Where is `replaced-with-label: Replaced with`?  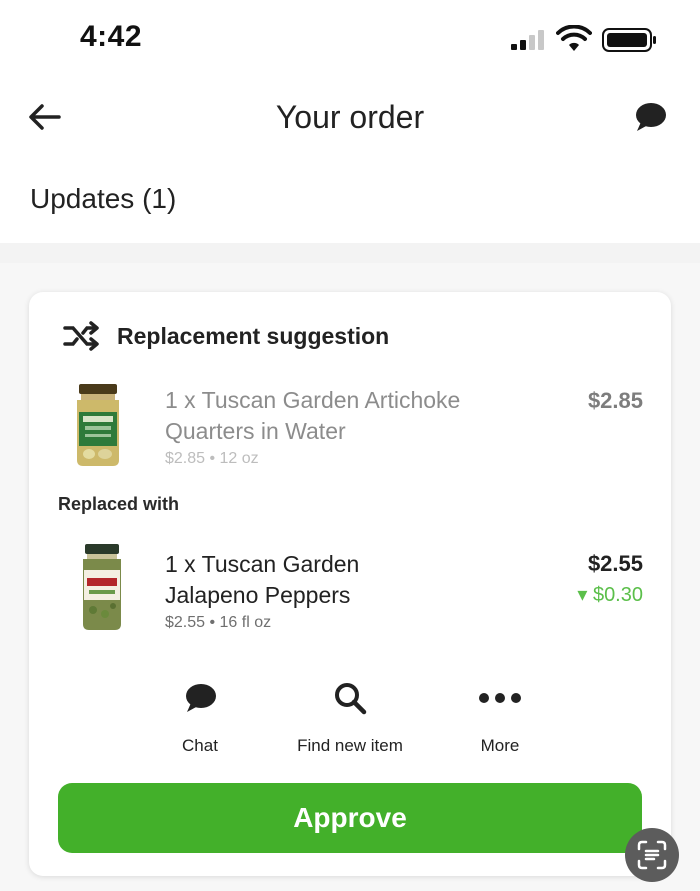 replaced-with-label: Replaced with is located at coordinates (119, 504).